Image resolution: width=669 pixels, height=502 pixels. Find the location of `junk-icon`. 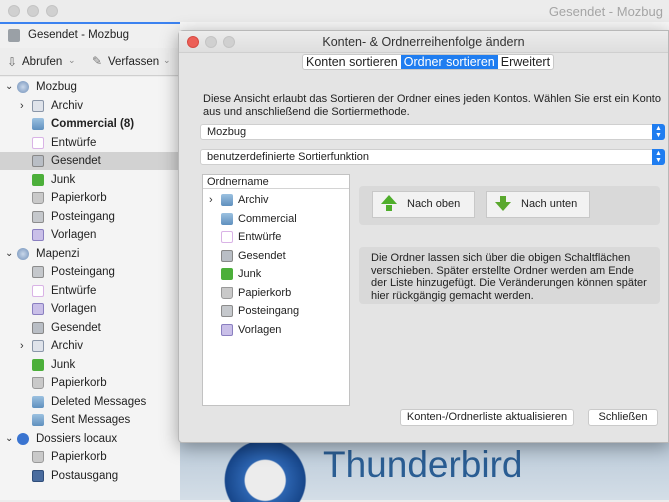

junk-icon is located at coordinates (38, 179).